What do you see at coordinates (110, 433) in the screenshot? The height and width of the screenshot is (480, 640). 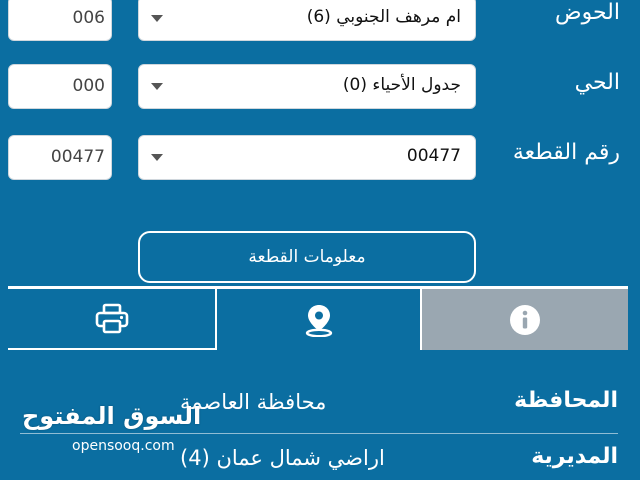 I see `opensooq-watermark: السوق المفتوح opensooq.com` at bounding box center [110, 433].